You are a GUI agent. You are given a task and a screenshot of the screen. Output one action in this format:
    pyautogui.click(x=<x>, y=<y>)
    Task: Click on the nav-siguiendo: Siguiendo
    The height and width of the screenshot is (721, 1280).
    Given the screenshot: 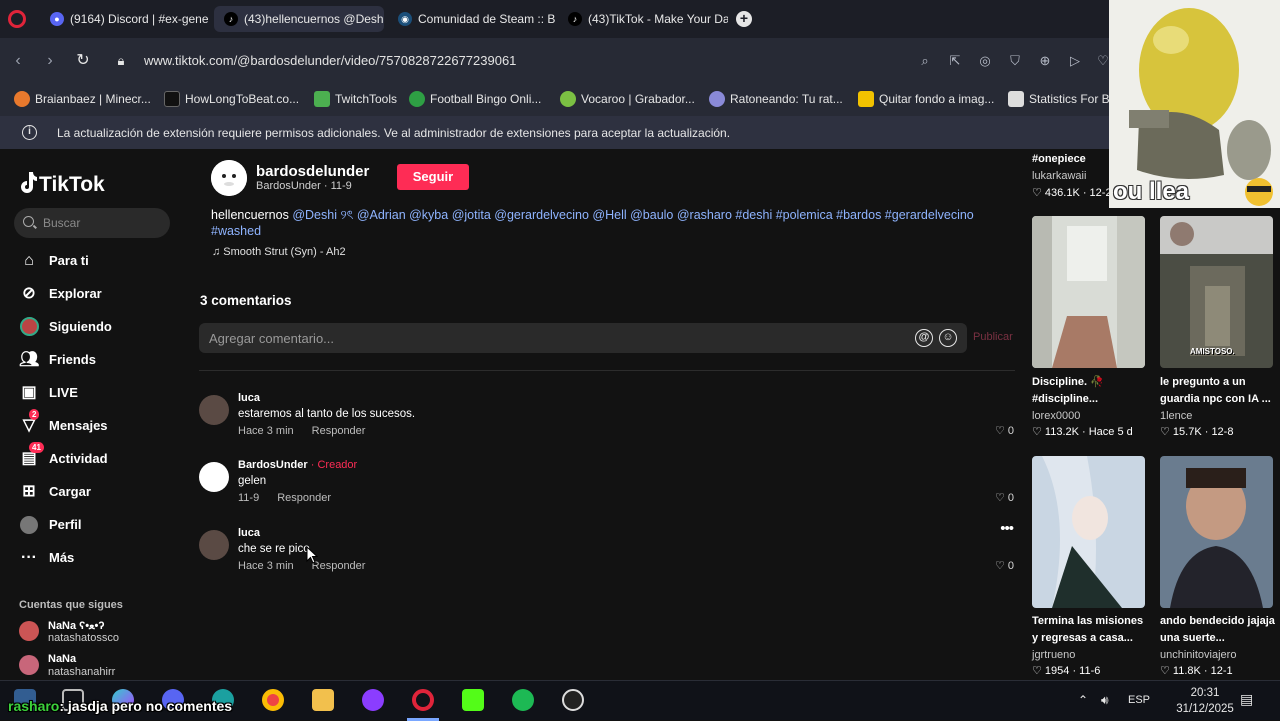 What is the action you would take?
    pyautogui.click(x=65, y=327)
    